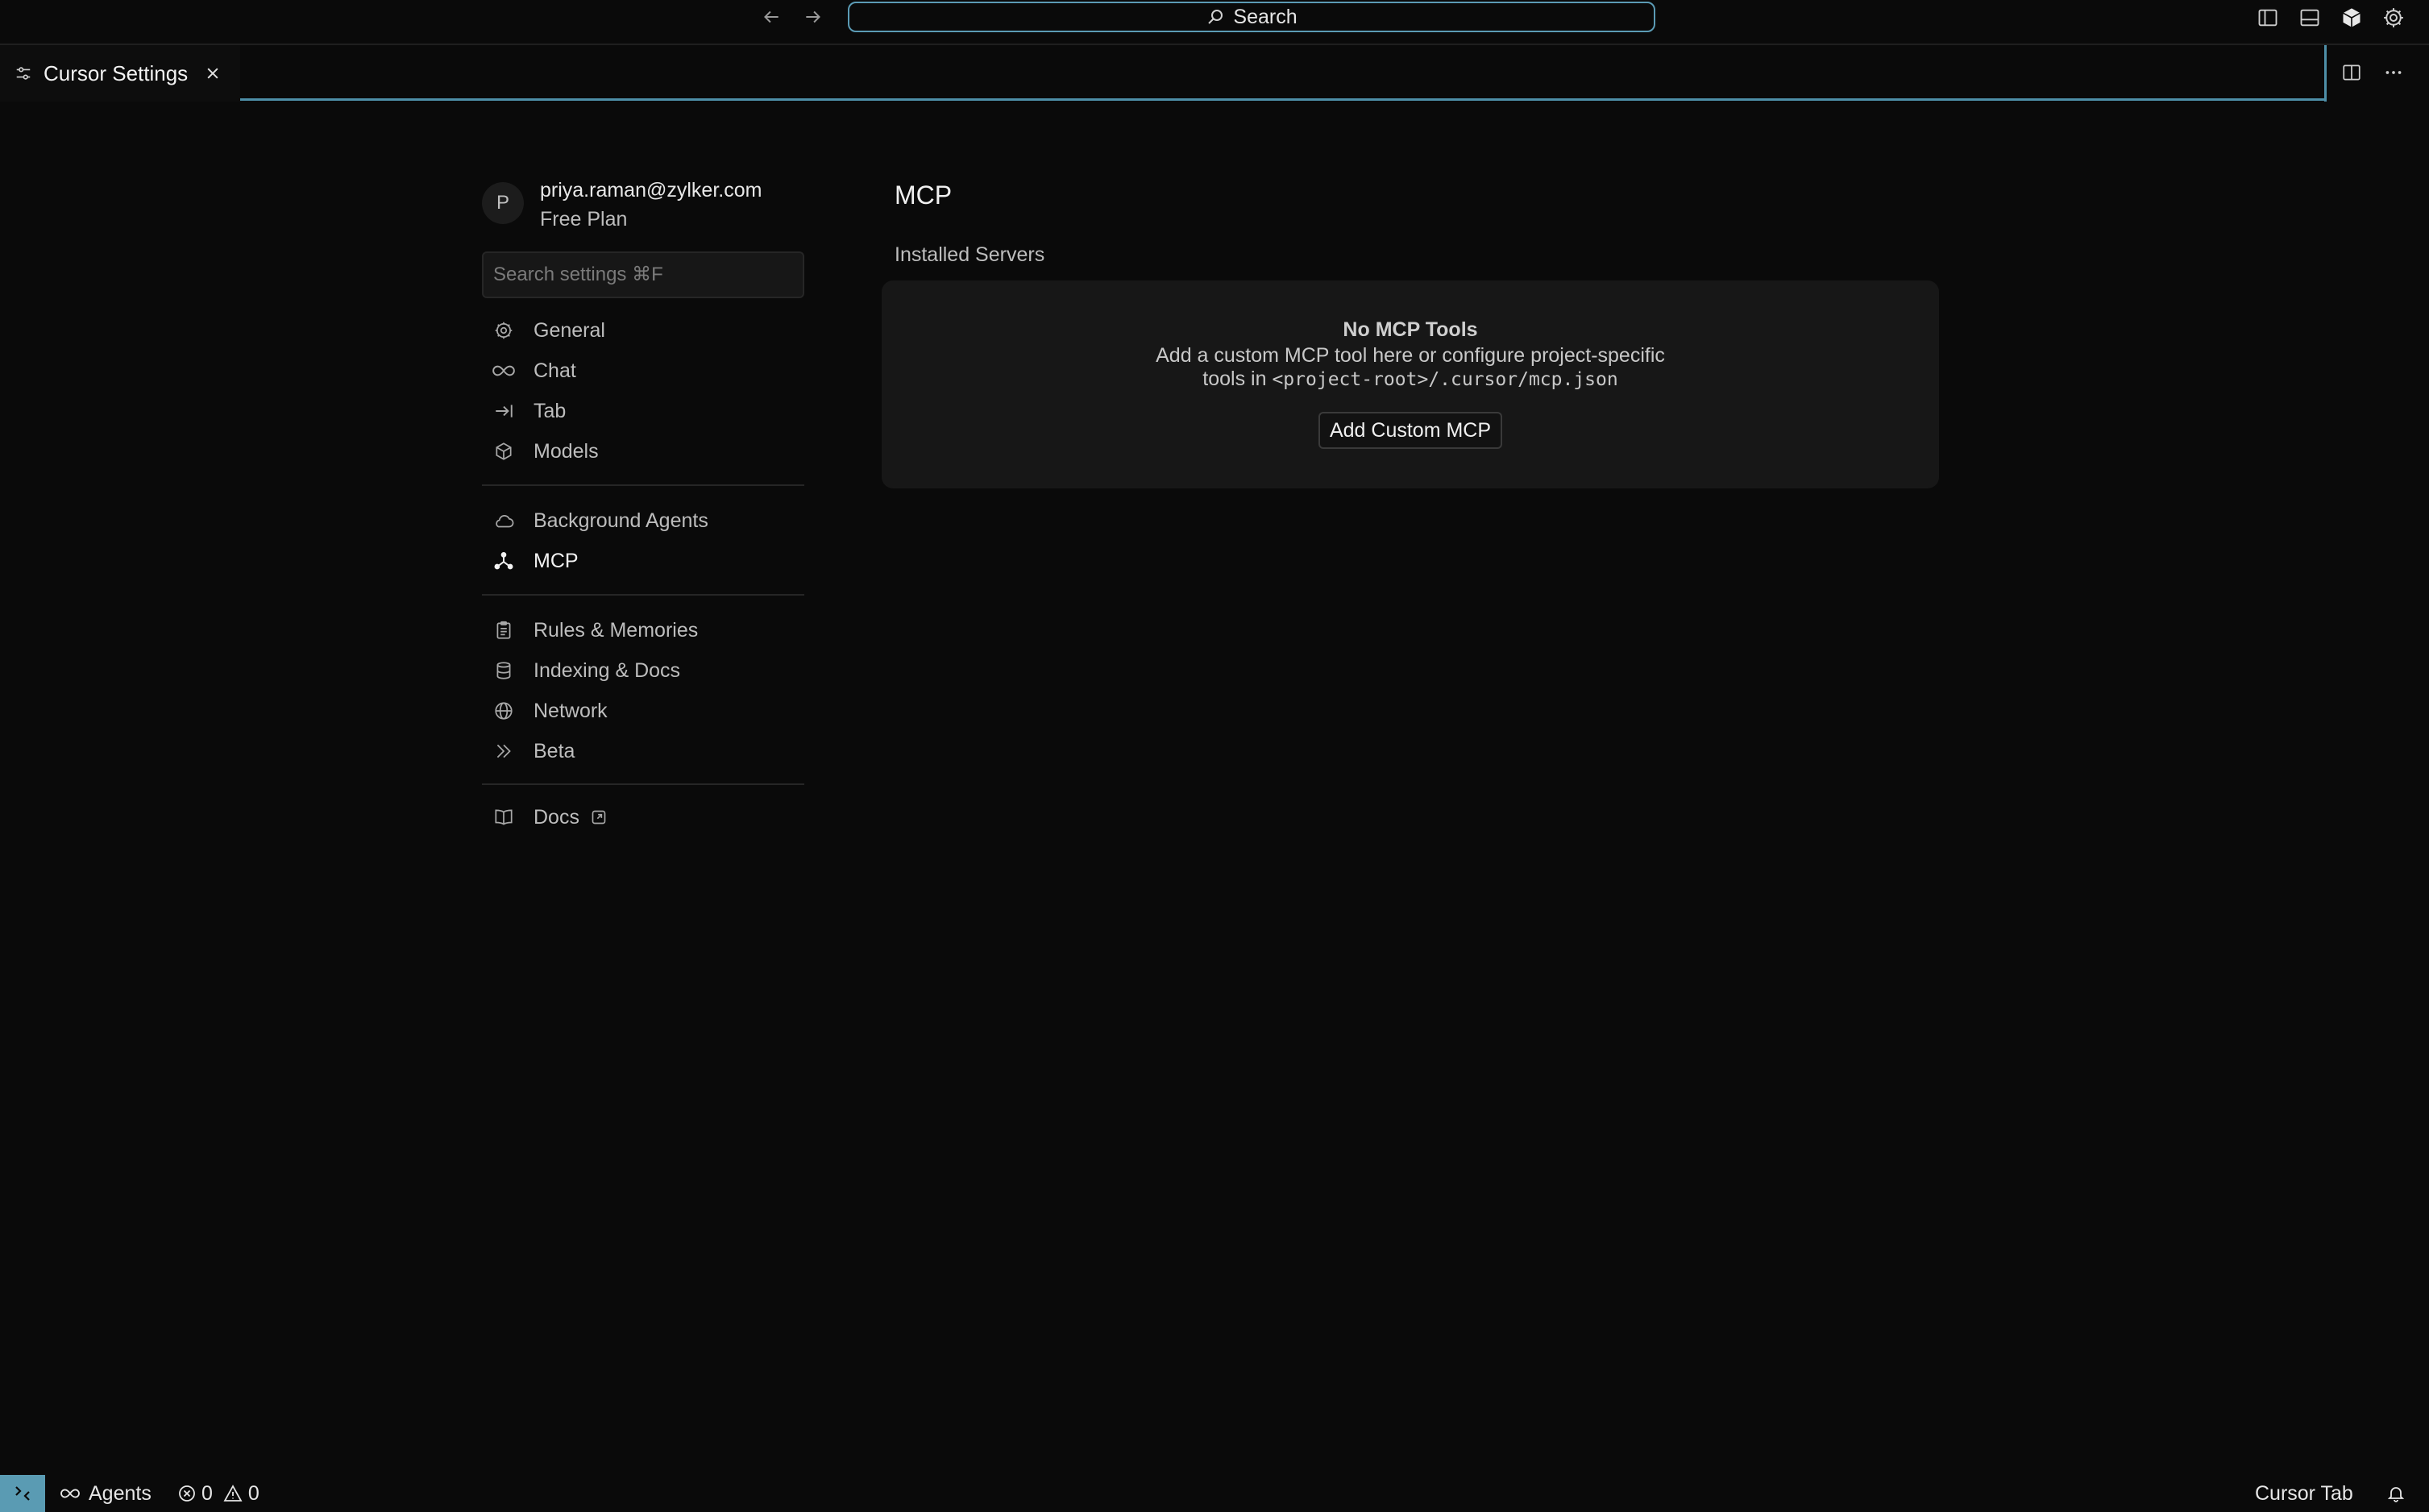 The image size is (2429, 1512). I want to click on sidebar-item-label: Docs, so click(556, 817).